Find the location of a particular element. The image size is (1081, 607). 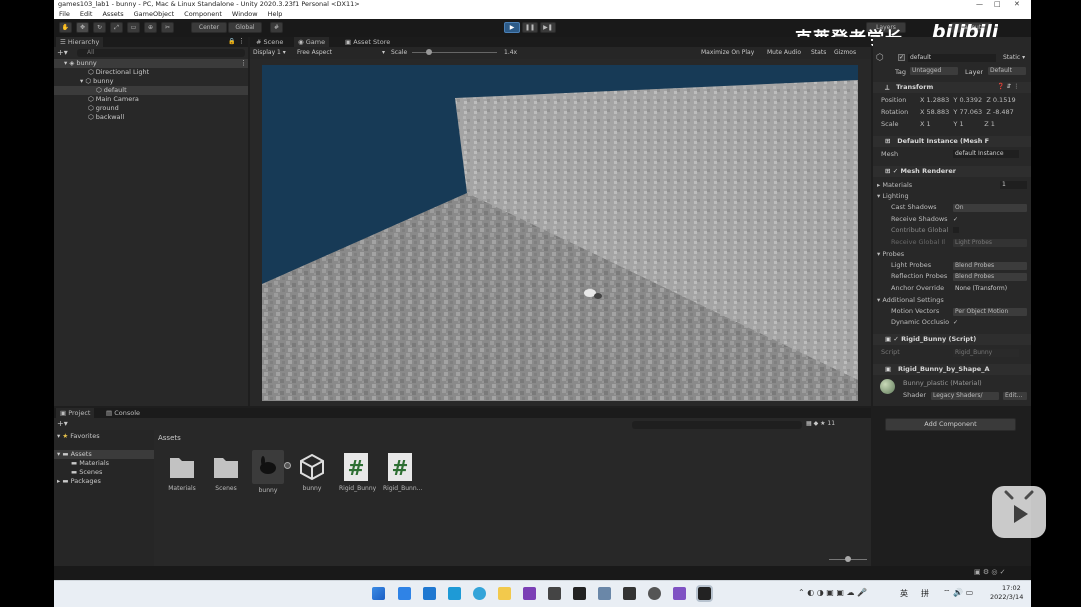

mesh-renderer-header: ⊞ ✓ Mesh Renderer is located at coordinates (952, 171).